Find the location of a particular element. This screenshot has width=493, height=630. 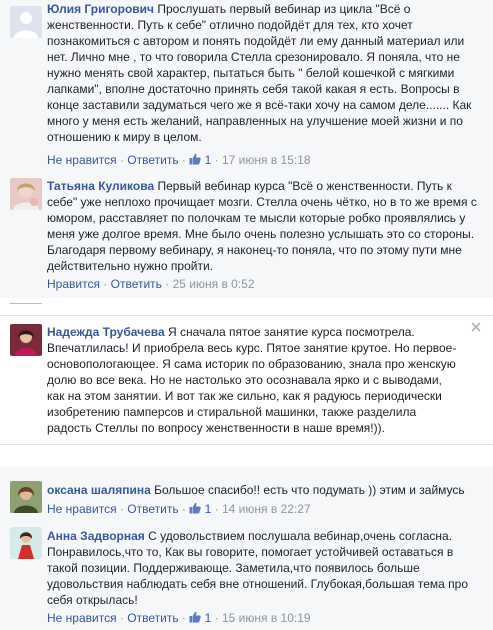

comment-author: Татьяна Куликова is located at coordinates (100, 186).